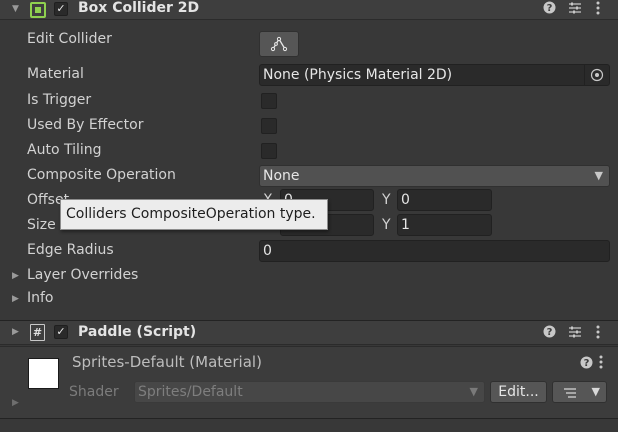  What do you see at coordinates (37, 332) in the screenshot?
I see `script-icon: #` at bounding box center [37, 332].